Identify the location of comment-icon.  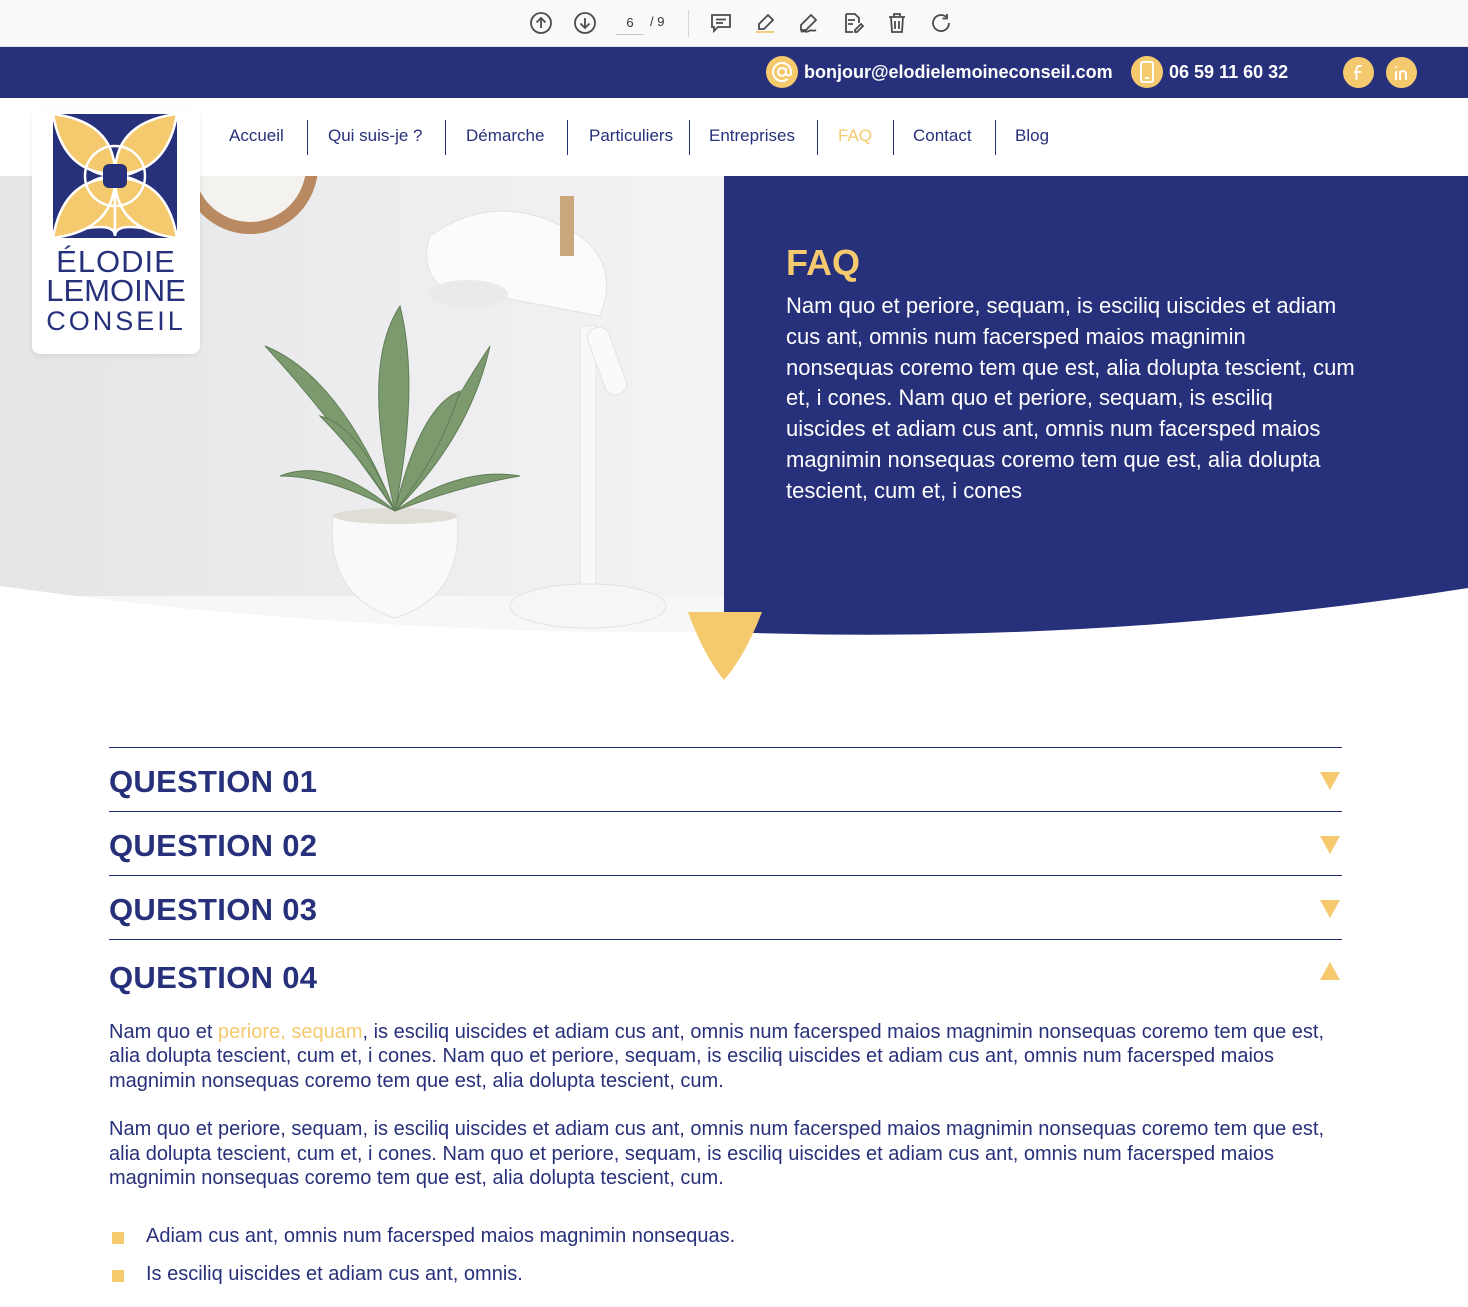
(721, 23).